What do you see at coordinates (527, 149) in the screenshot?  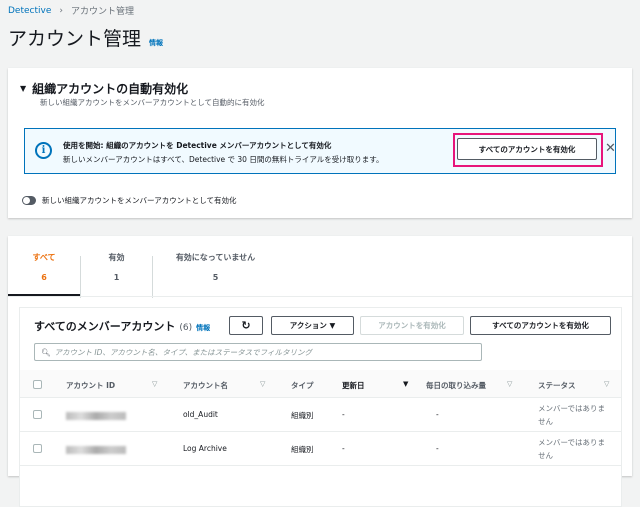 I see `enable-all-accounts-button: すべてのアカウントを有効化` at bounding box center [527, 149].